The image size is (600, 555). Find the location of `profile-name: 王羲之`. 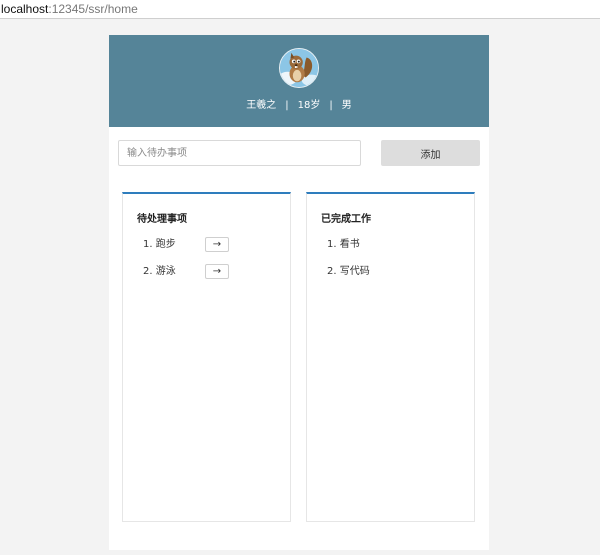

profile-name: 王羲之 is located at coordinates (261, 105).